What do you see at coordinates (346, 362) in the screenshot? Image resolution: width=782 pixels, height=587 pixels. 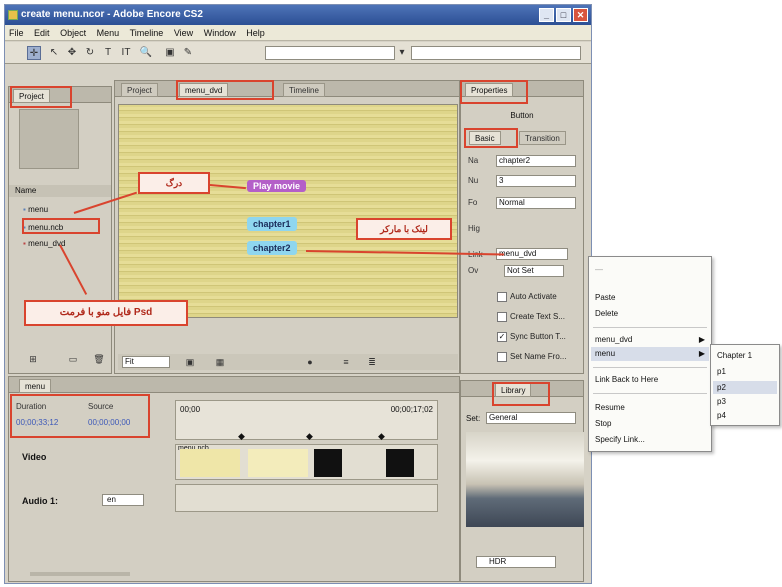 I see `align-icon: ≡` at bounding box center [346, 362].